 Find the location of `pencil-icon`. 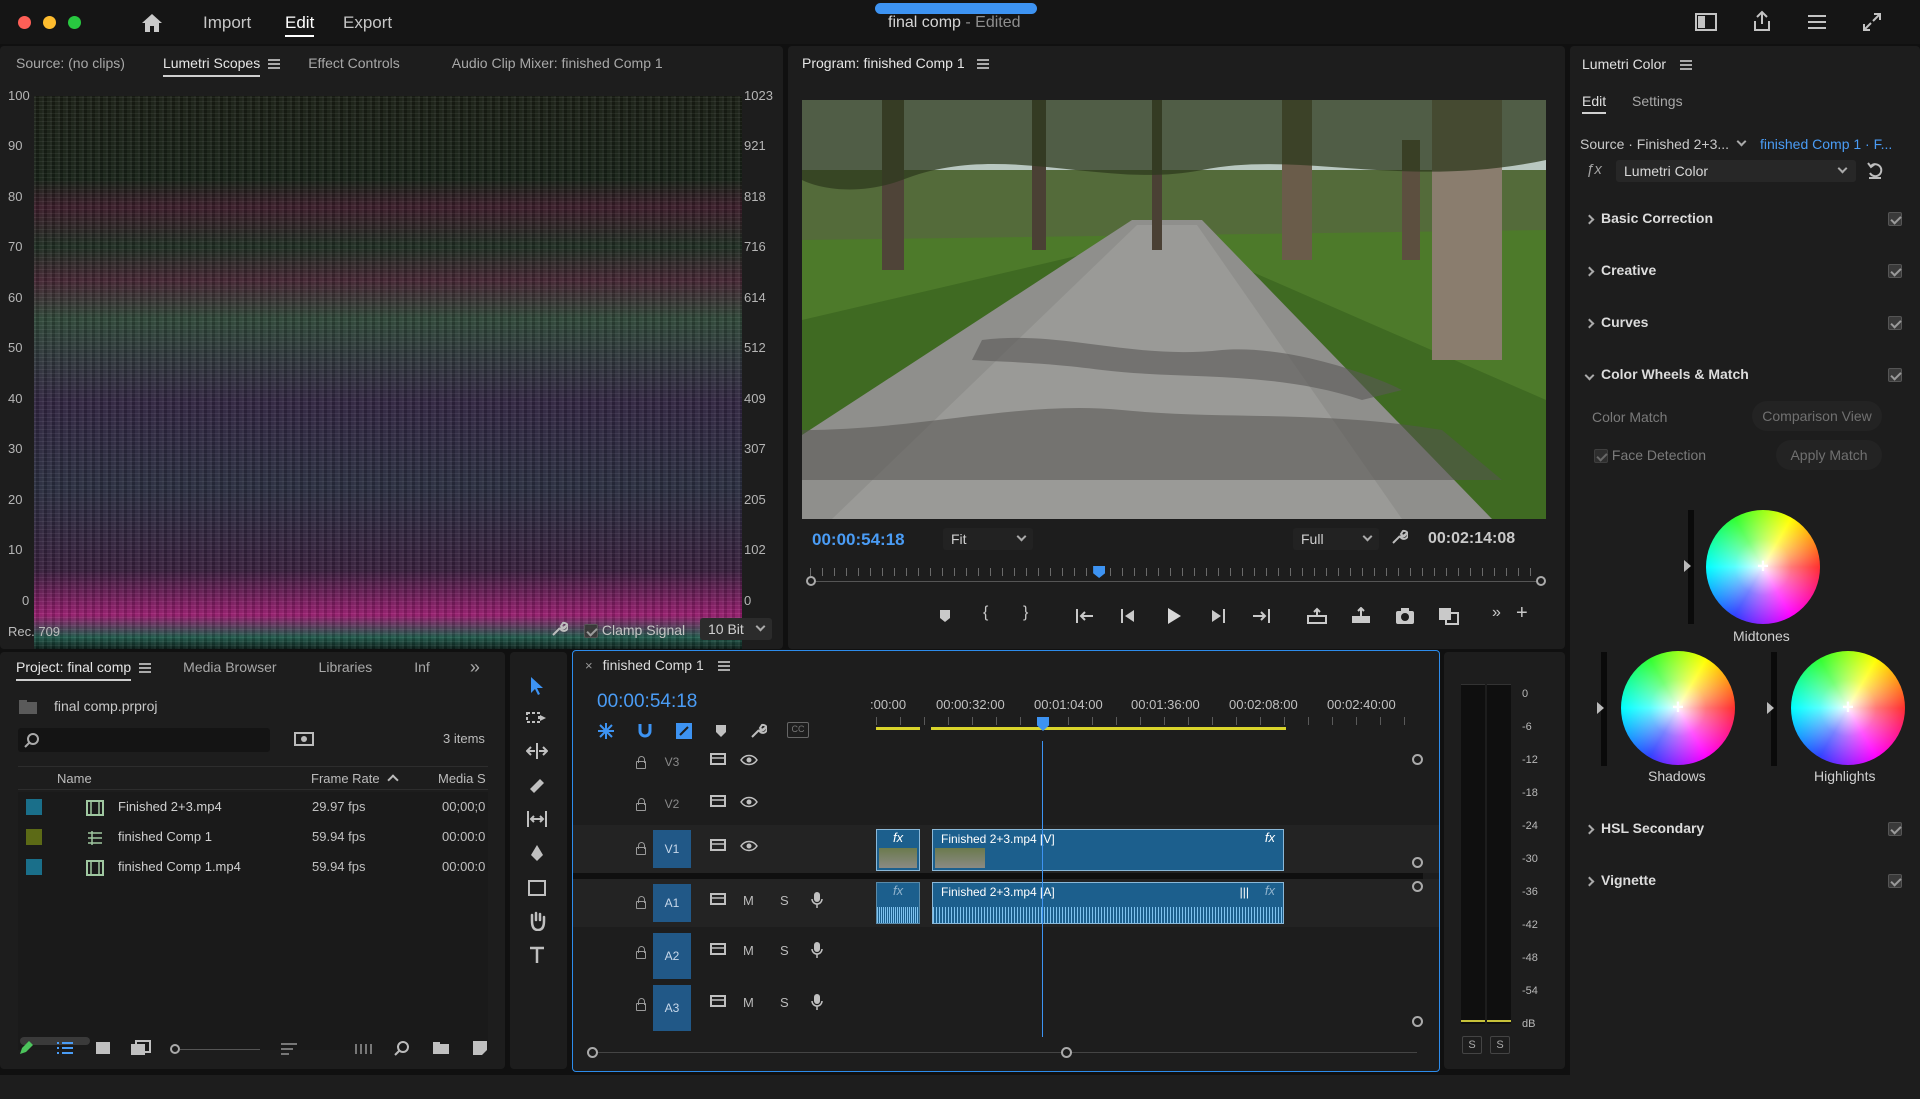

pencil-icon is located at coordinates (26, 1048).